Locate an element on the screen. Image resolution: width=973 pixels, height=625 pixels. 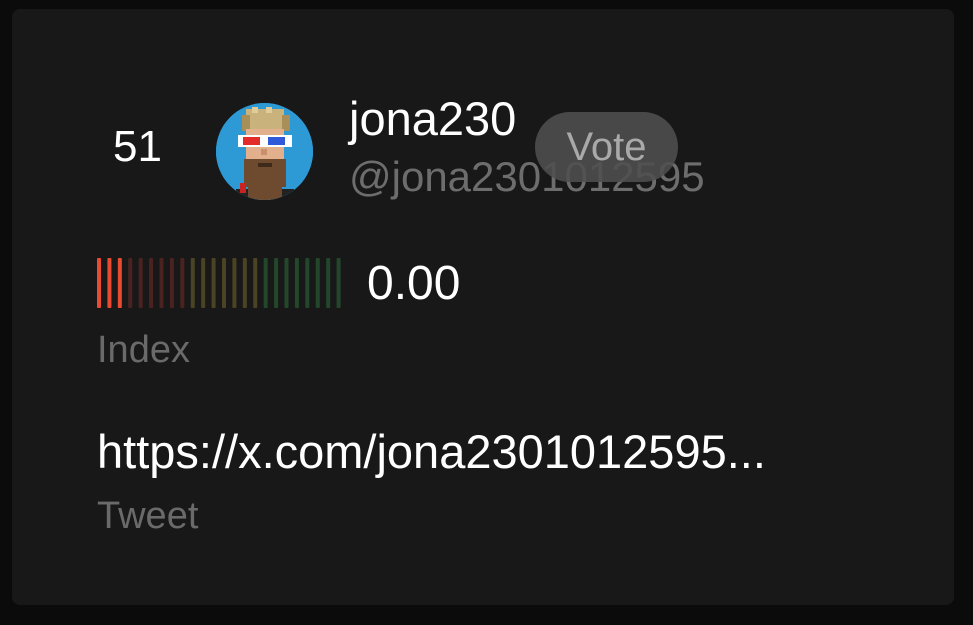
user-avatar is located at coordinates (264, 151).